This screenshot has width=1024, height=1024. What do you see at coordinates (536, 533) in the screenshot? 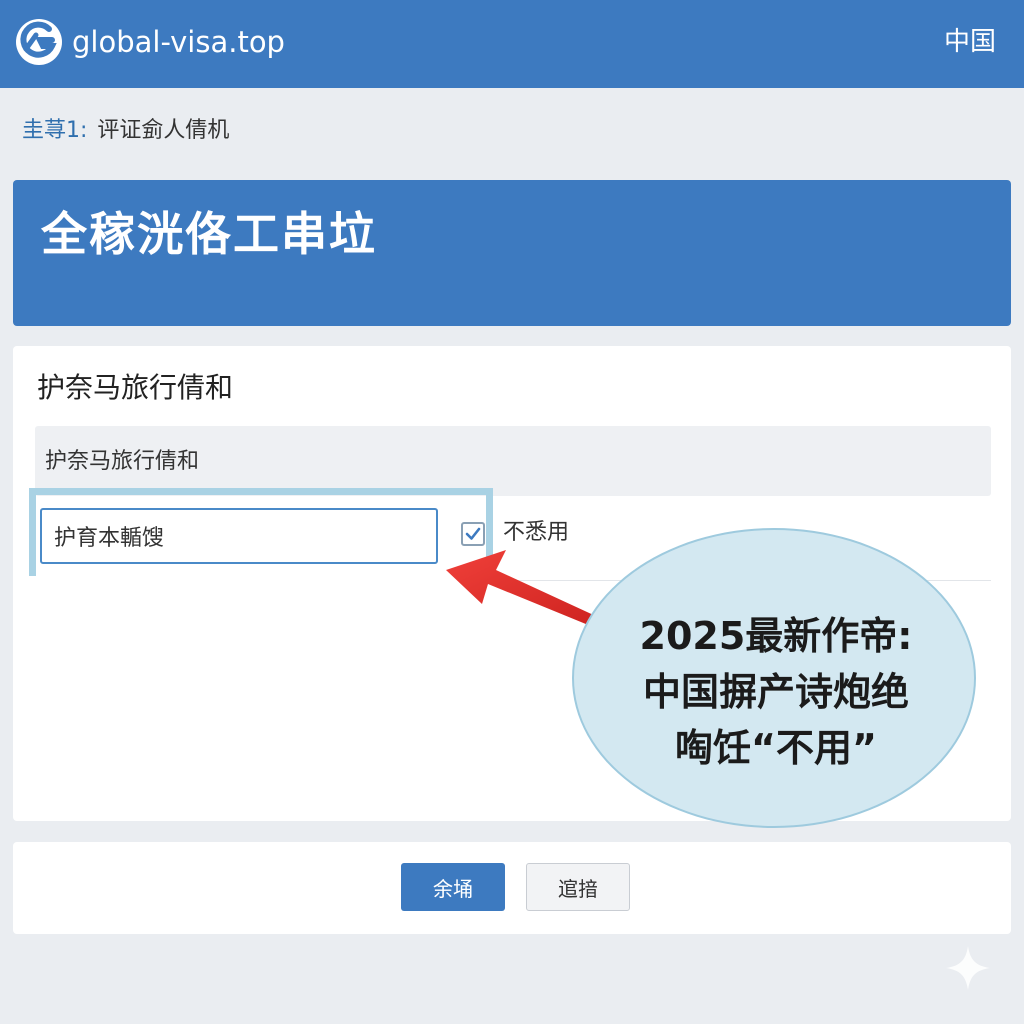
I see `checkbox-label: 不悉用` at bounding box center [536, 533].